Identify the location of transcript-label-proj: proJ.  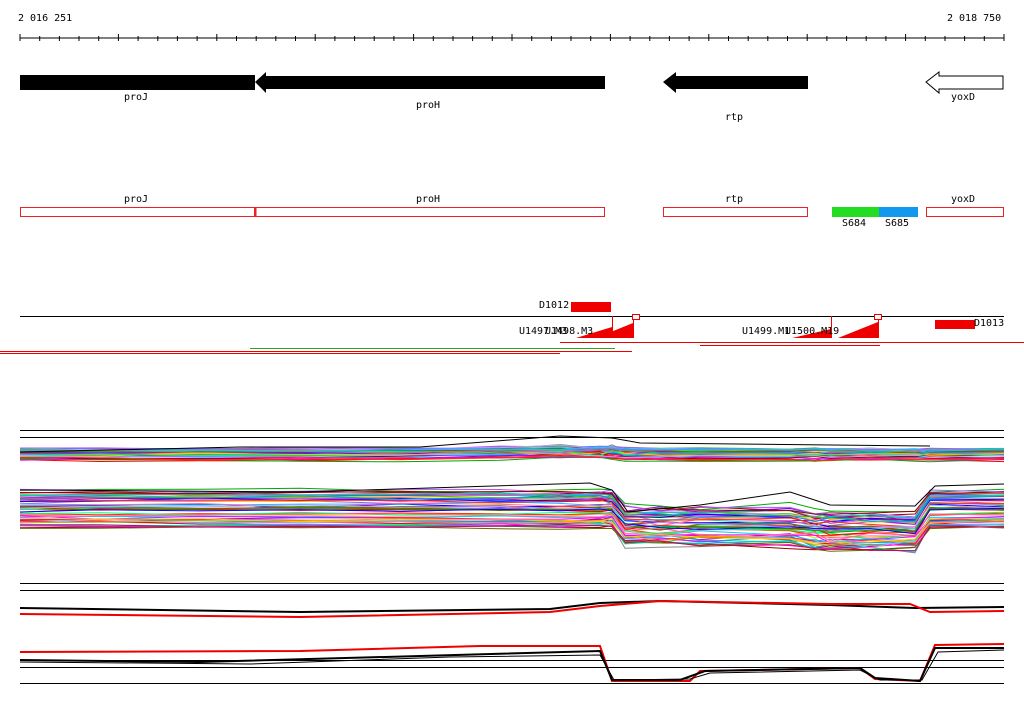
(136, 200).